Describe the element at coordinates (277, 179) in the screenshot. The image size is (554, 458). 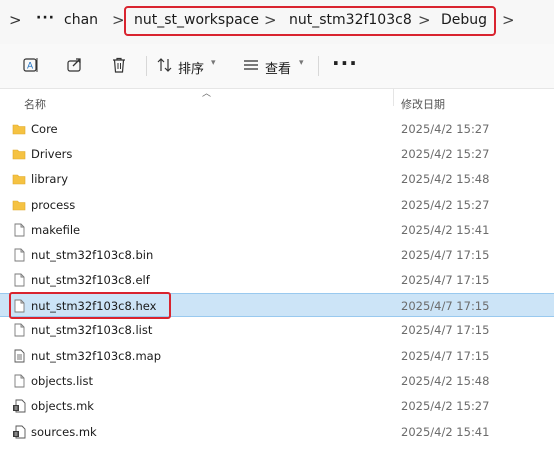
I see `folder-row: library 2025/4/2 15:48` at that location.